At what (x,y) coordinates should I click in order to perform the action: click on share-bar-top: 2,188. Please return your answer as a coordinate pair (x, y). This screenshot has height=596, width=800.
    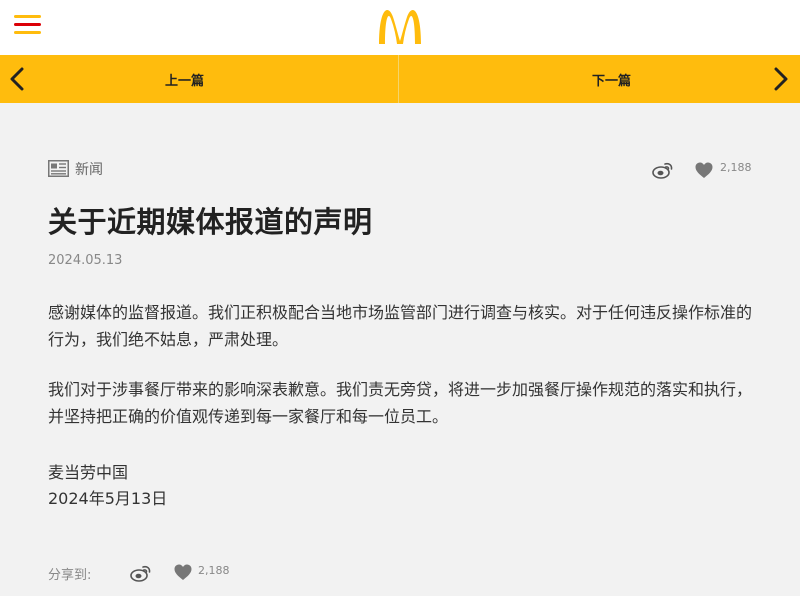
    Looking at the image, I should click on (705, 169).